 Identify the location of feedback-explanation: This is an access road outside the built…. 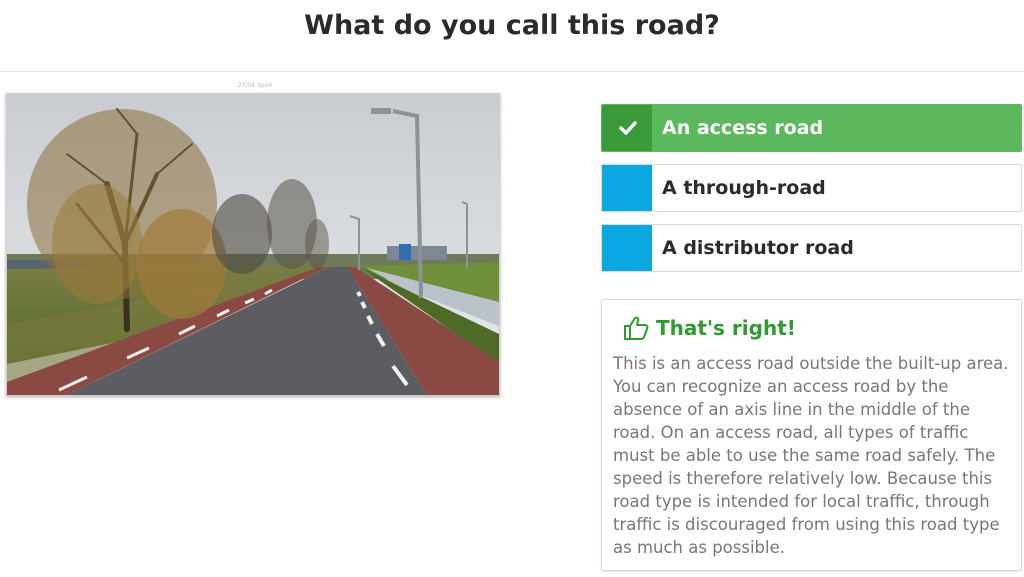
(811, 455).